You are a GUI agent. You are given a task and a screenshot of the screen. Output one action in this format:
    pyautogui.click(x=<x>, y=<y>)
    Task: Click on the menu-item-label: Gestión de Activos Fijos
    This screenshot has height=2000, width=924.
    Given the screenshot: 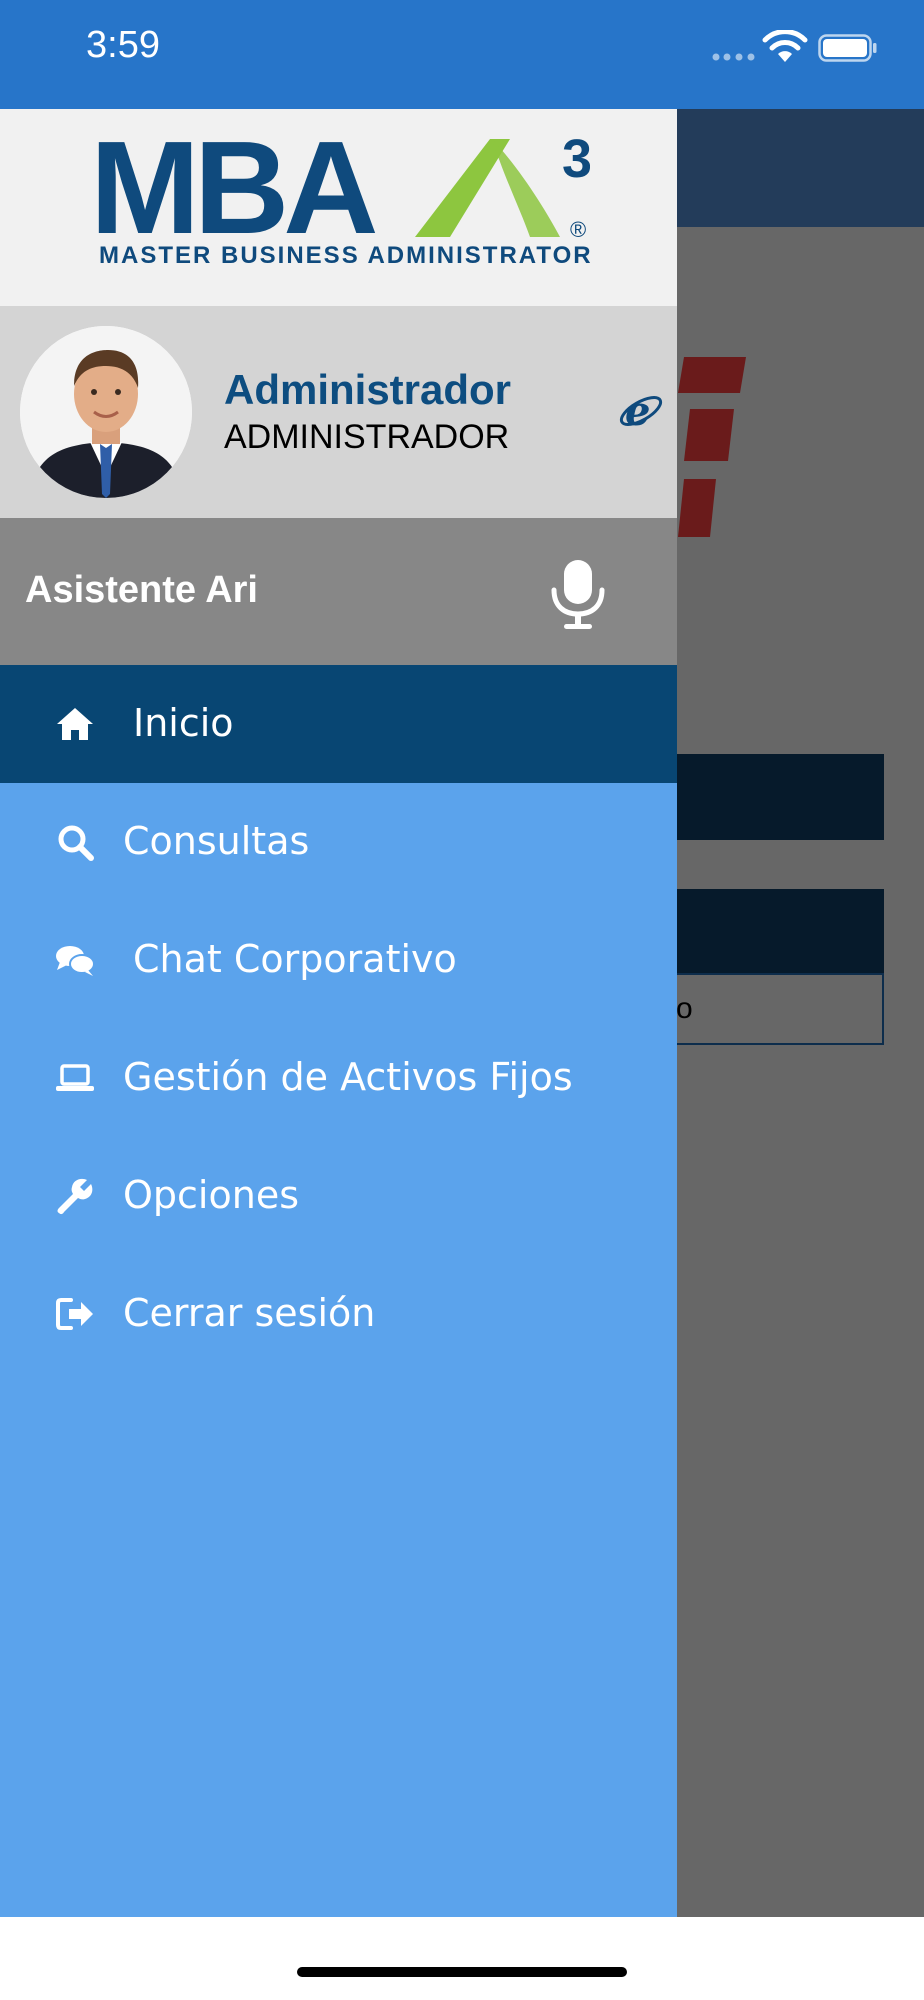 What is the action you would take?
    pyautogui.click(x=348, y=1077)
    